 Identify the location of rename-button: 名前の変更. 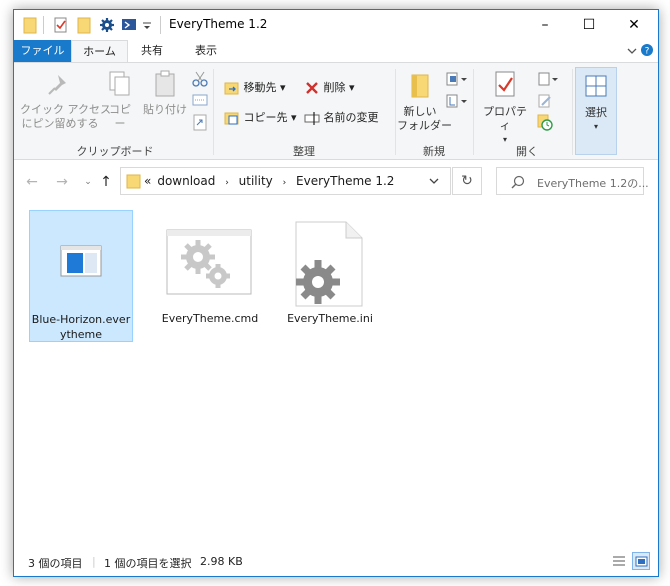
(341, 118).